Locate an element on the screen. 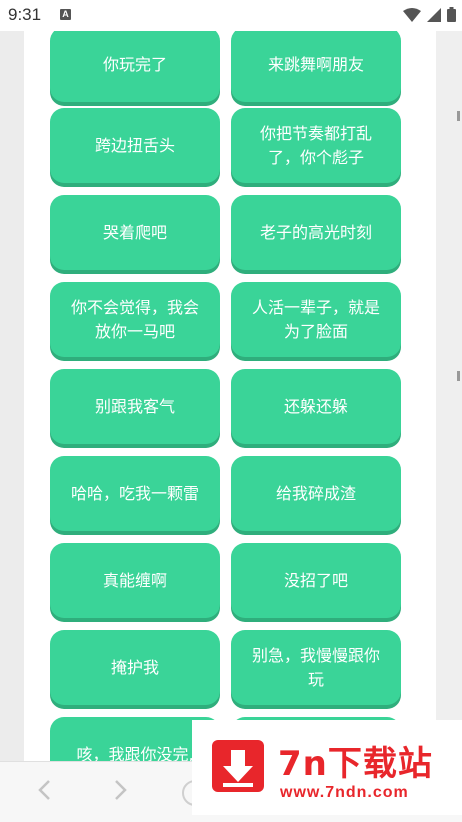 Image resolution: width=462 pixels, height=822 pixels. wifi-icon is located at coordinates (412, 14).